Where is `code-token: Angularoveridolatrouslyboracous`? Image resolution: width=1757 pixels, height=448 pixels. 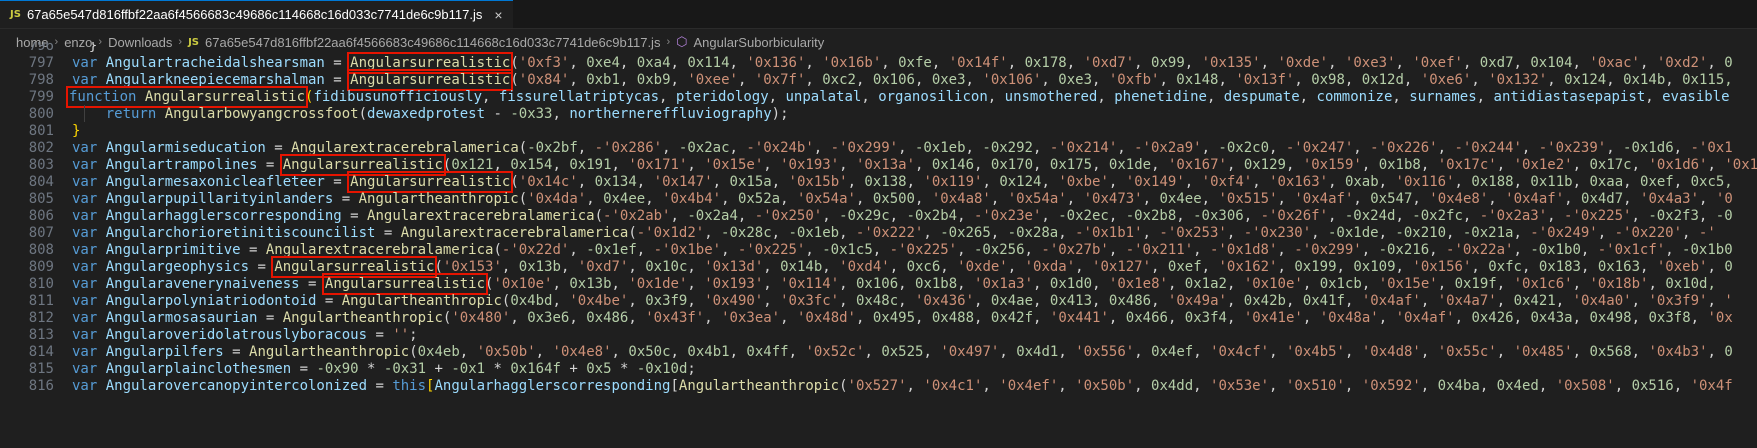 code-token: Angularoveridolatrouslyboracous is located at coordinates (236, 335).